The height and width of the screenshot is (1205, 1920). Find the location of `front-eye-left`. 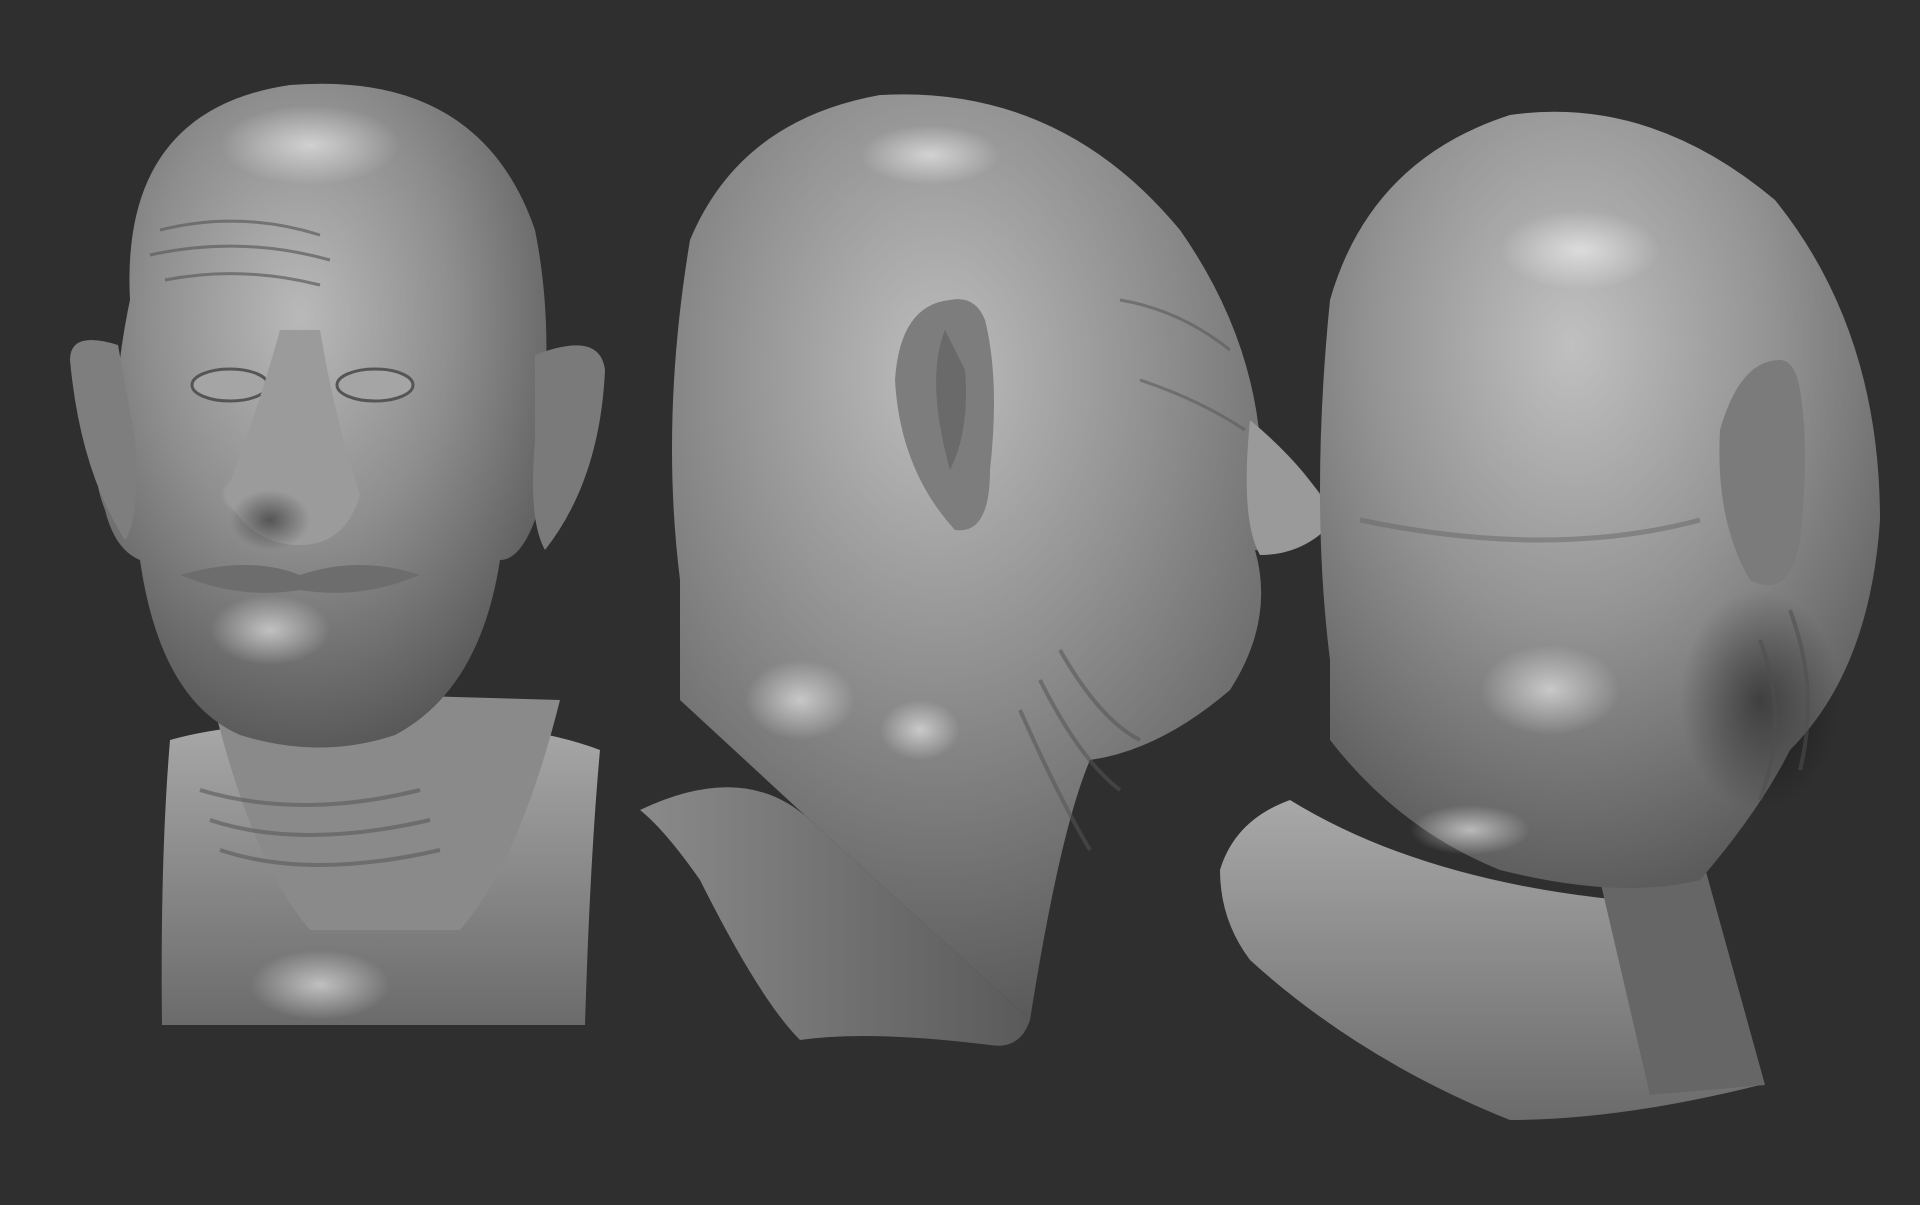

front-eye-left is located at coordinates (230, 385).